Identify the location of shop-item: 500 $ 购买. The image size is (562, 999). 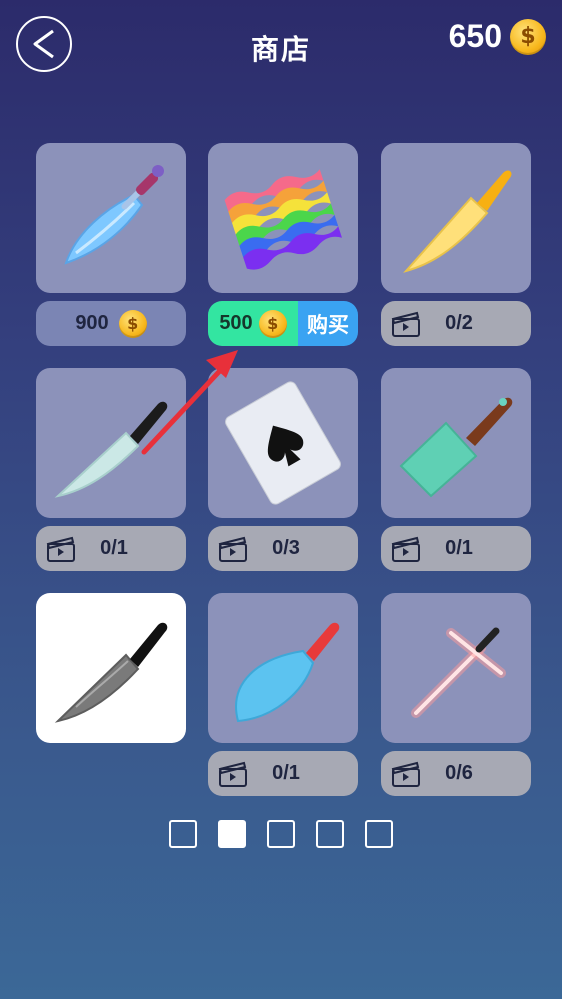
(283, 244).